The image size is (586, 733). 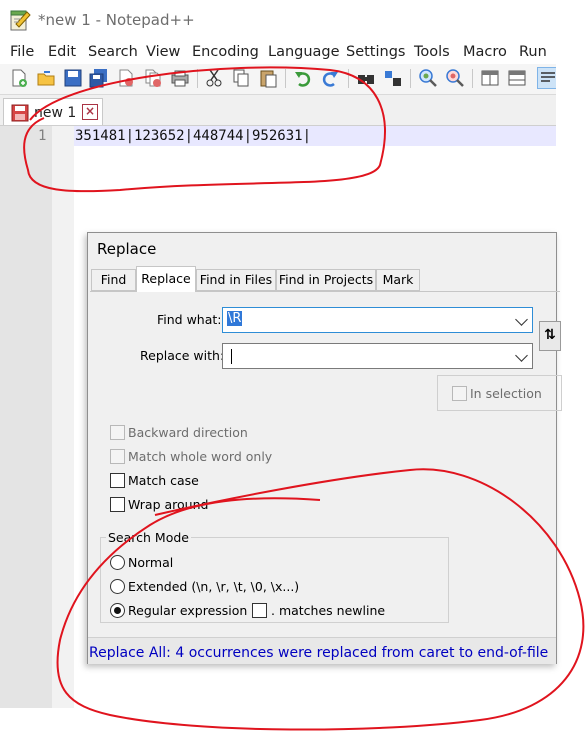 What do you see at coordinates (22, 52) in the screenshot?
I see `menu-file: File` at bounding box center [22, 52].